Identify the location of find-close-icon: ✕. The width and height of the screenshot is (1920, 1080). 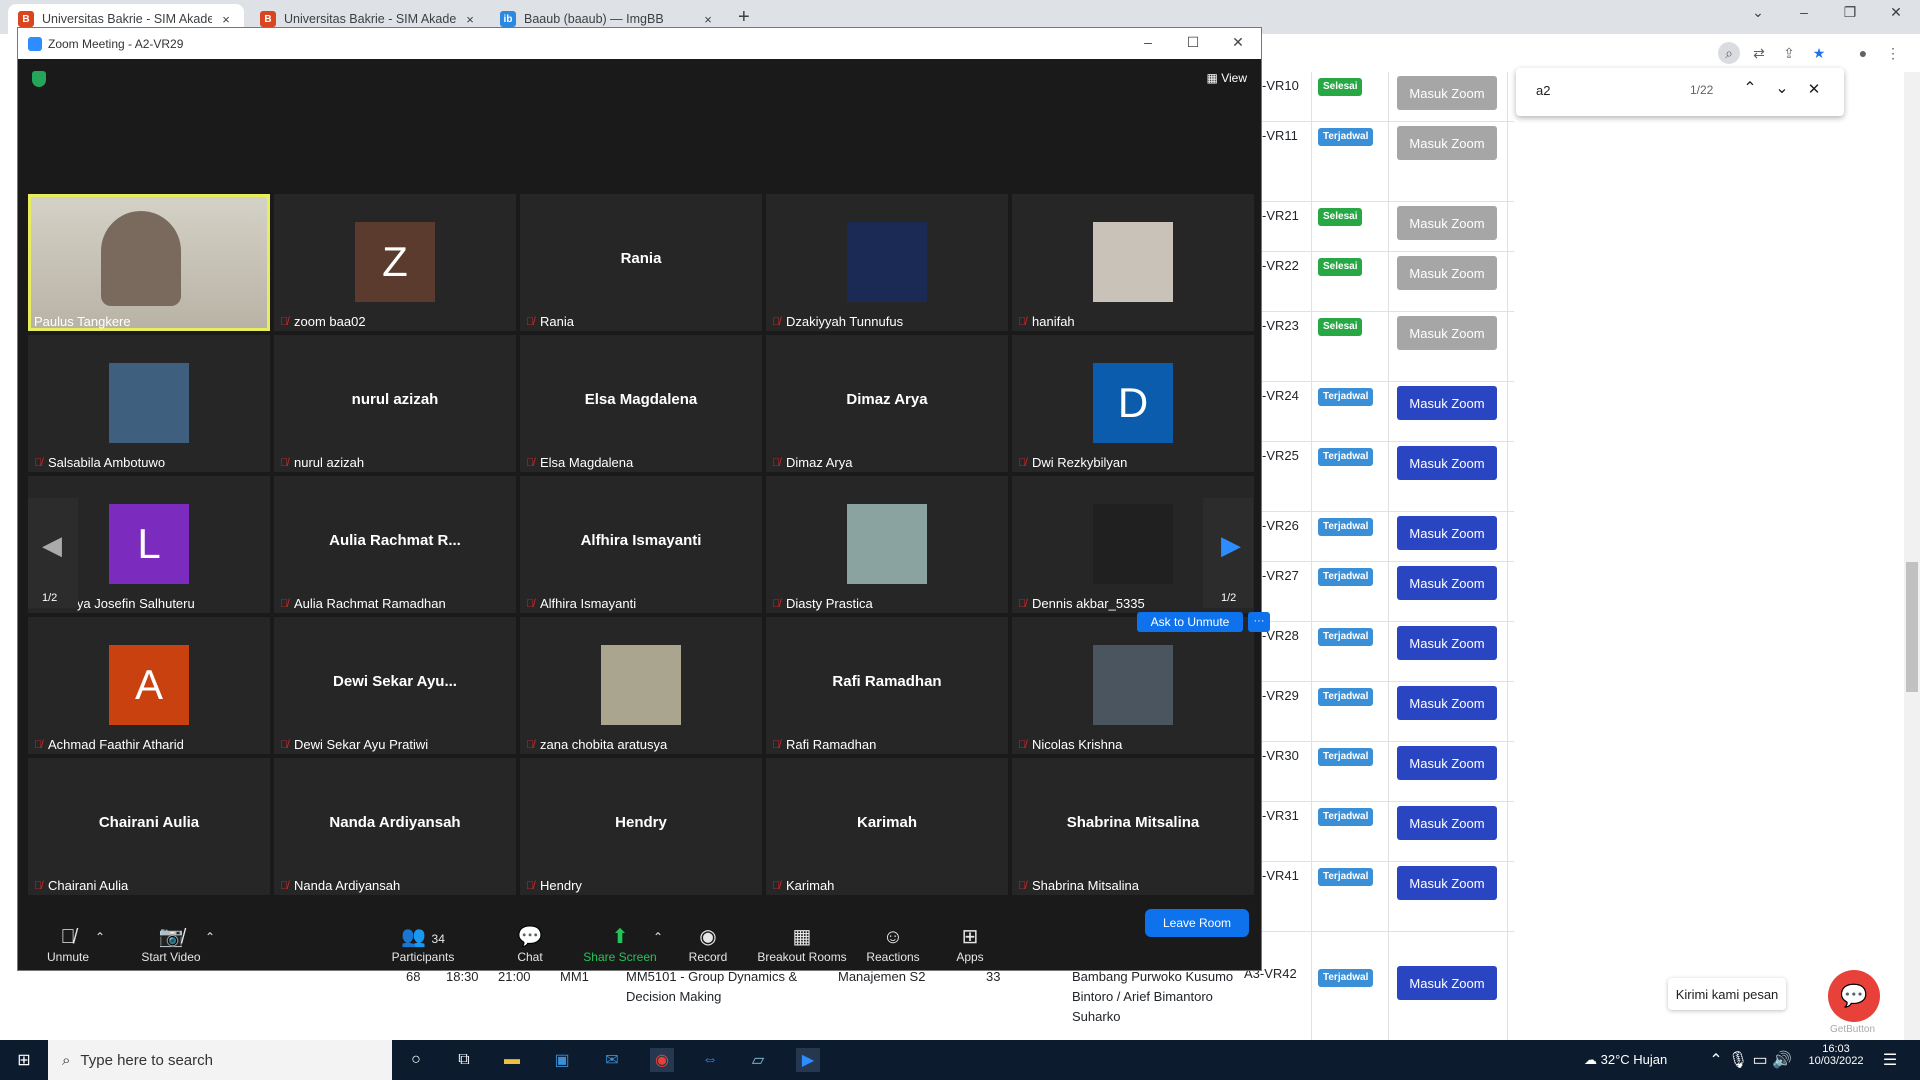
(1814, 92).